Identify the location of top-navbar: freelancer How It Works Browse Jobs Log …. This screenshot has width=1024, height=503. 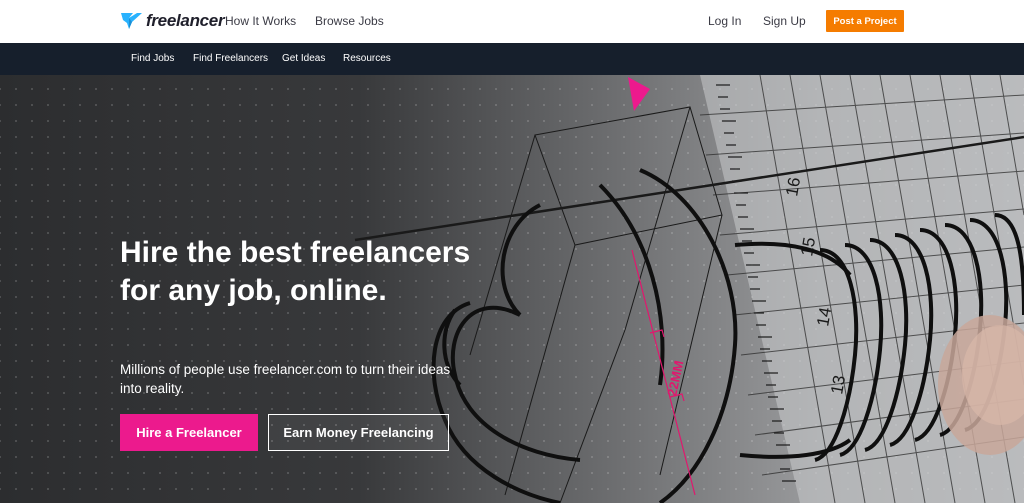
(512, 21).